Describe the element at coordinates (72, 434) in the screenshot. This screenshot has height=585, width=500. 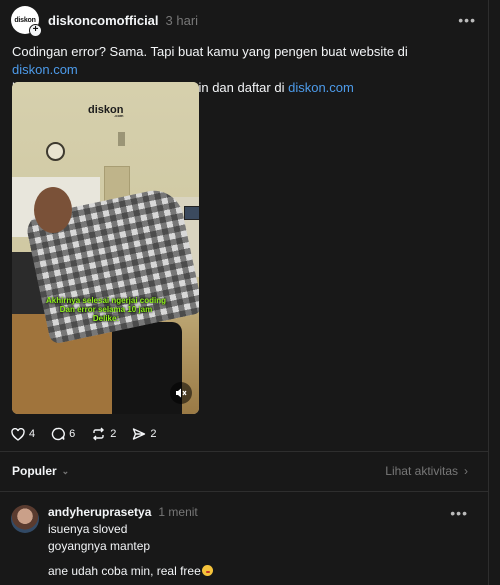
I see `comment-count: 6` at that location.